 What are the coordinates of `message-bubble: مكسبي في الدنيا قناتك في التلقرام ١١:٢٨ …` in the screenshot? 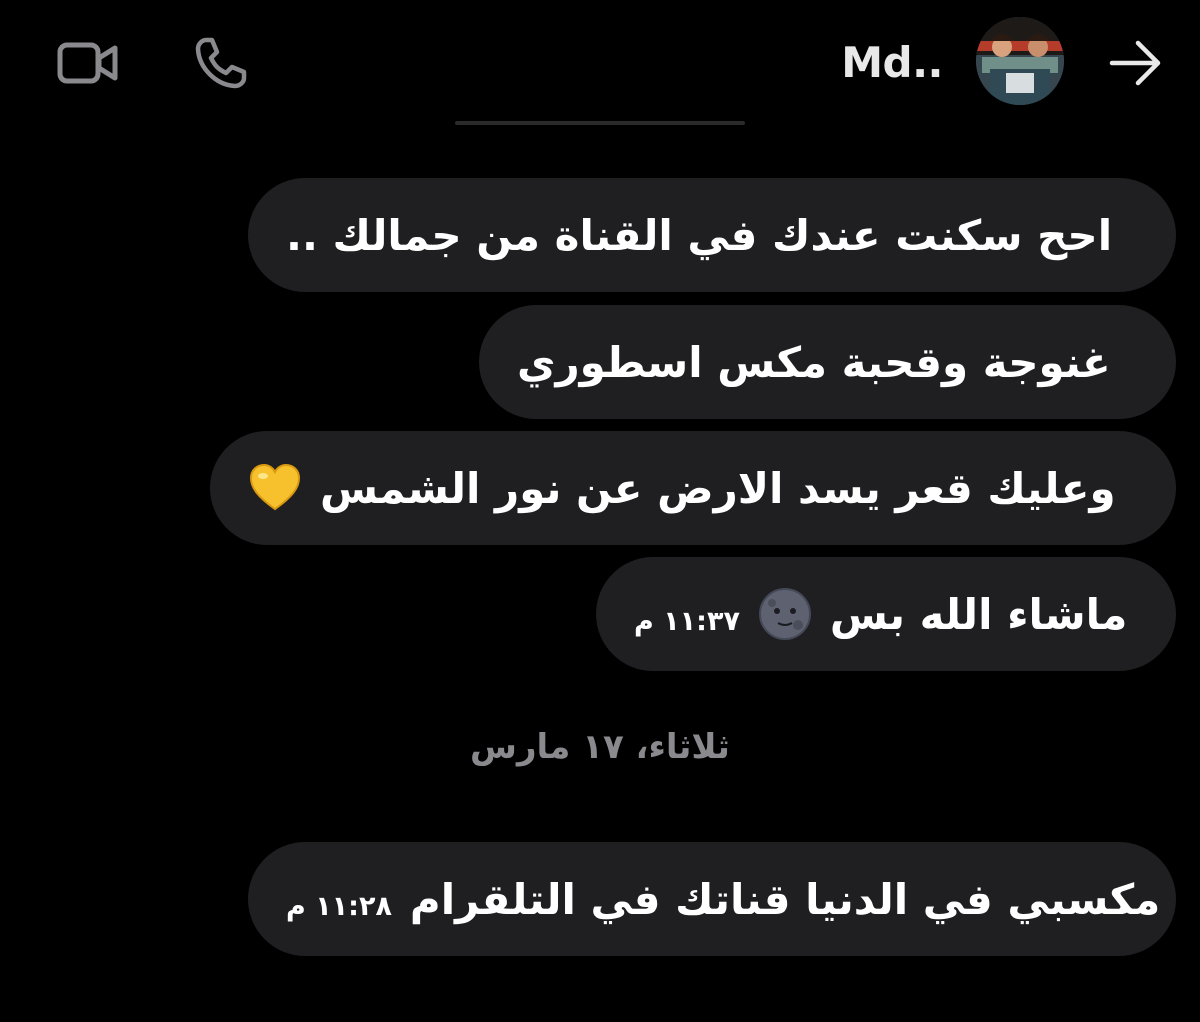 It's located at (712, 899).